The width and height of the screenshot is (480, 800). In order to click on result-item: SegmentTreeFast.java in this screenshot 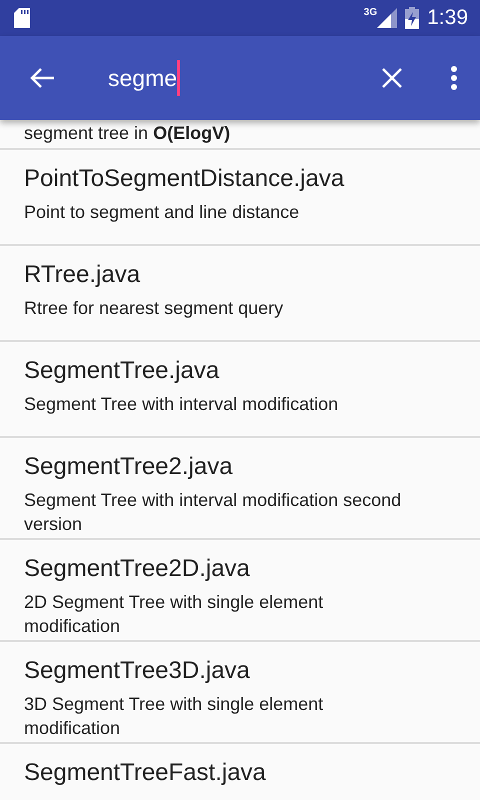, I will do `click(240, 772)`.